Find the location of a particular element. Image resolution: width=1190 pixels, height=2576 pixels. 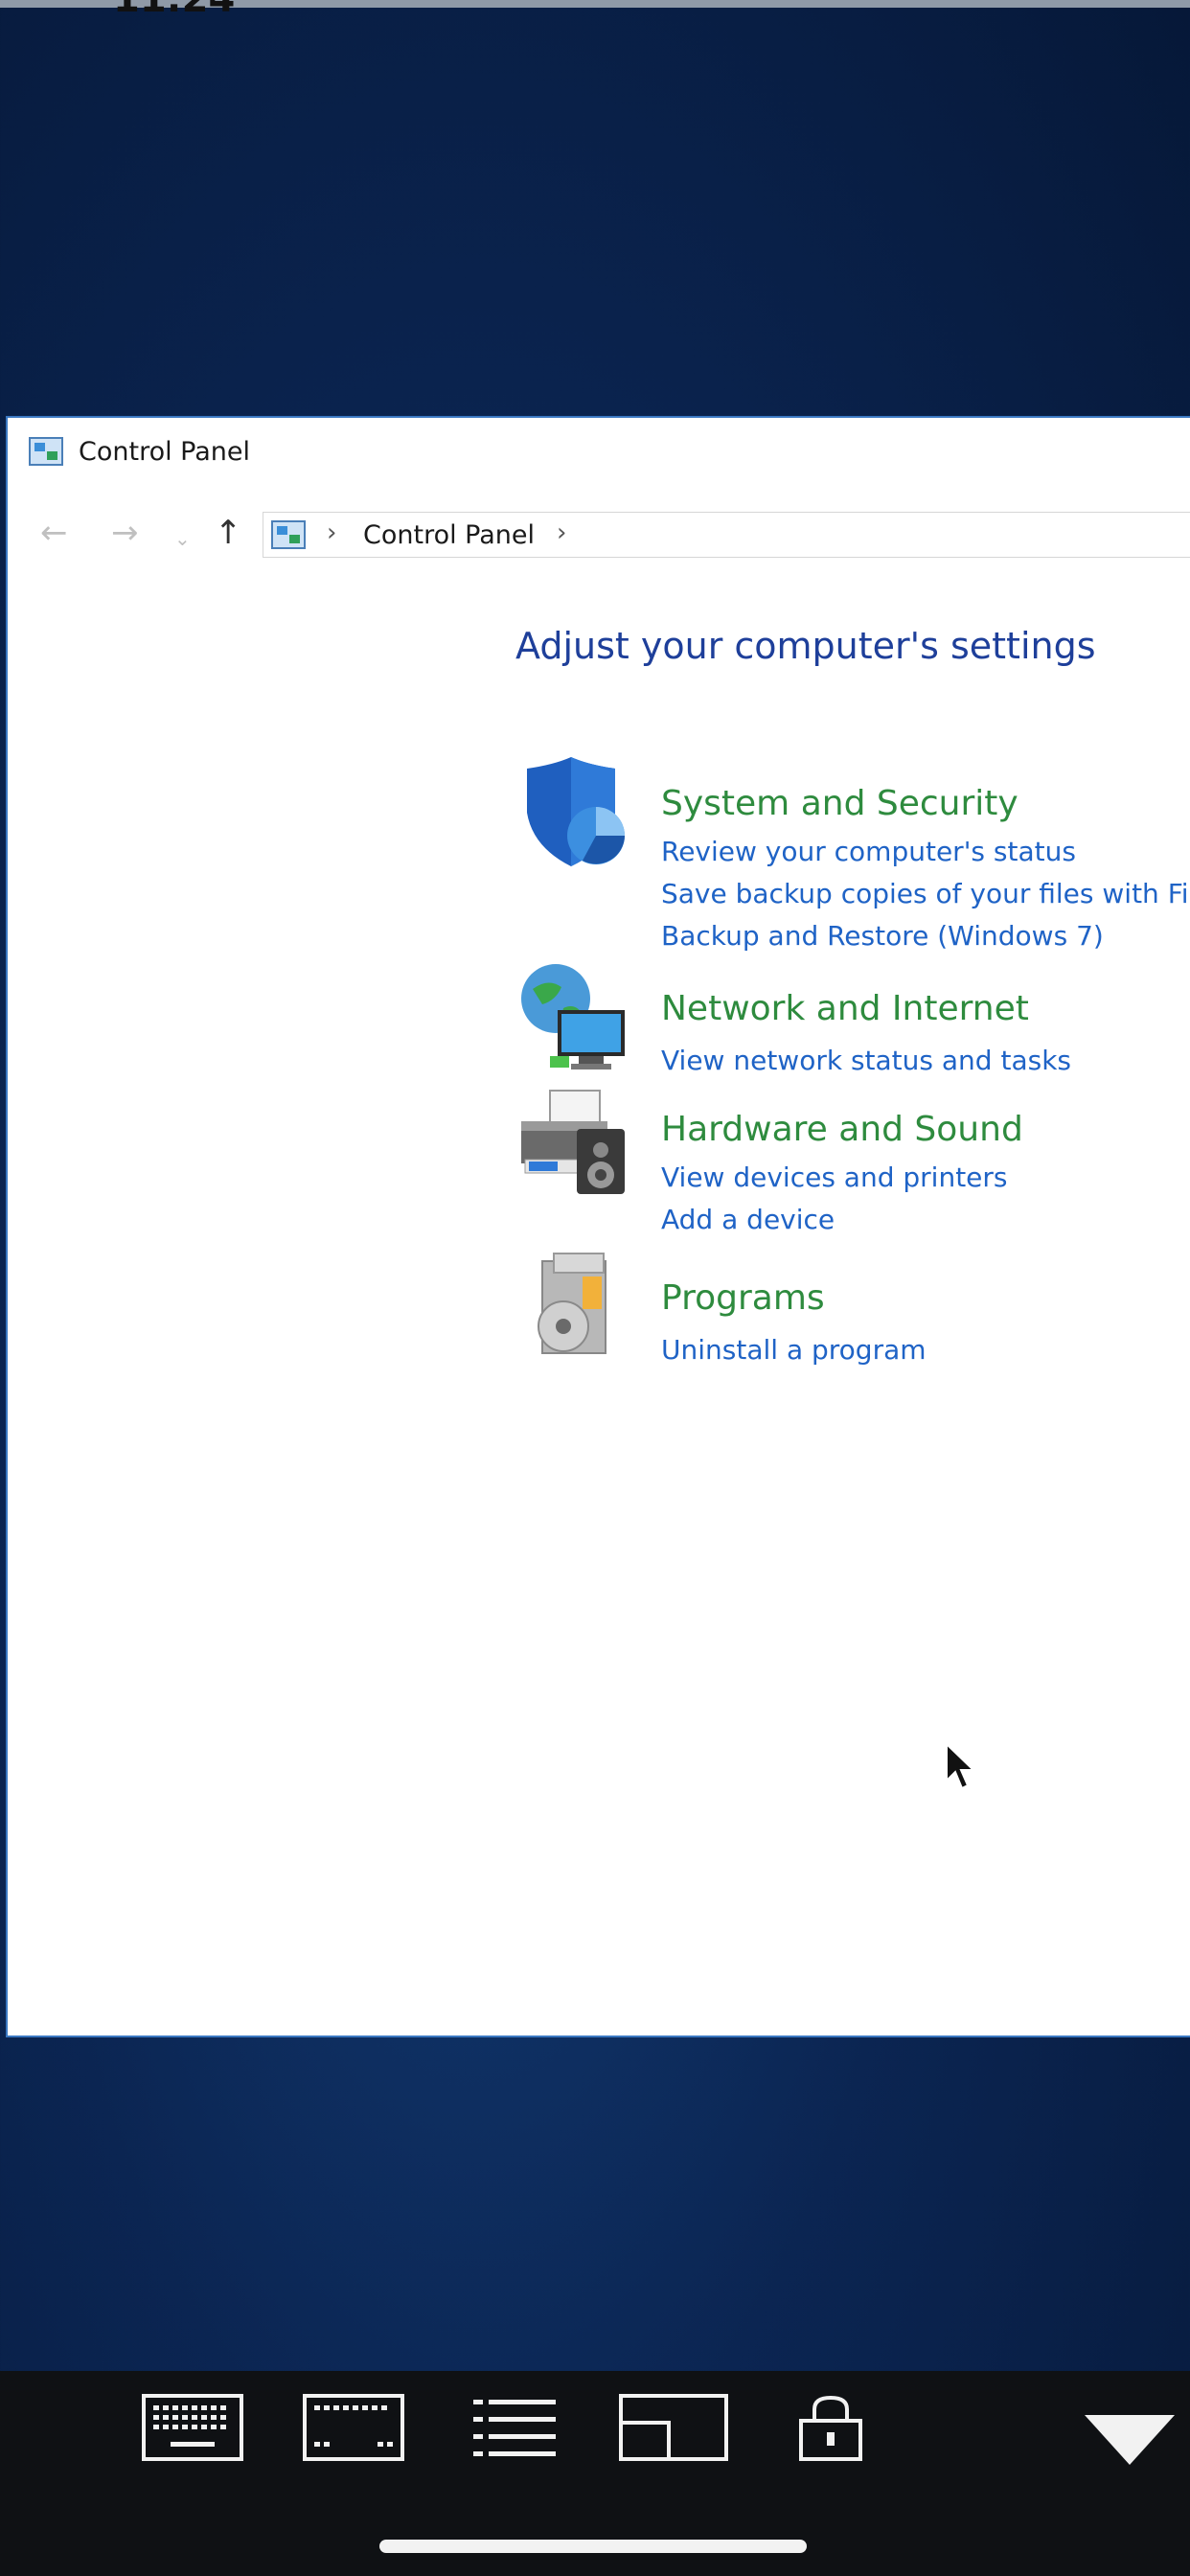

status-time: 11:24 is located at coordinates (174, 10).